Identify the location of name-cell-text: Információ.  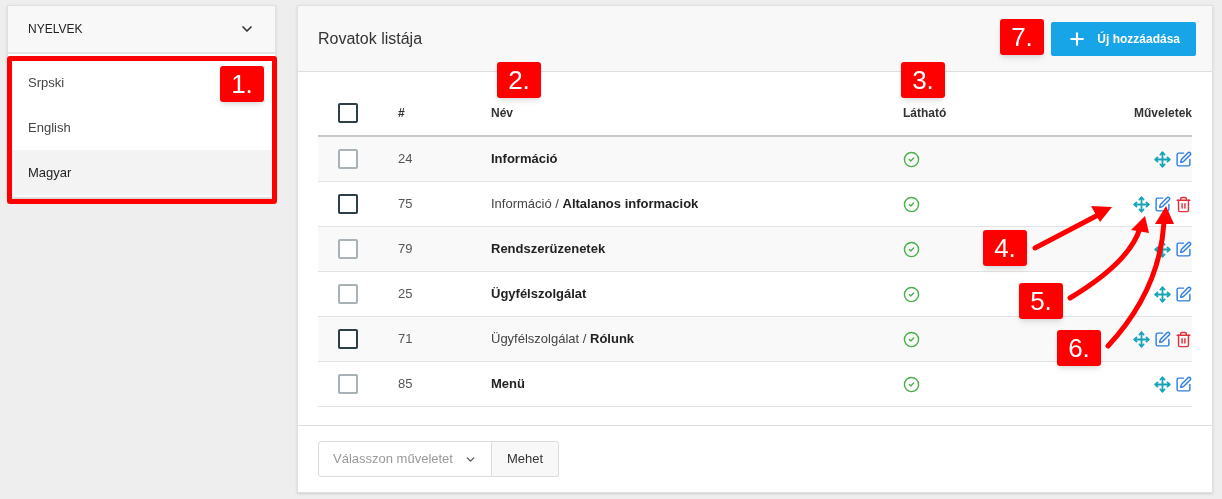
(525, 159).